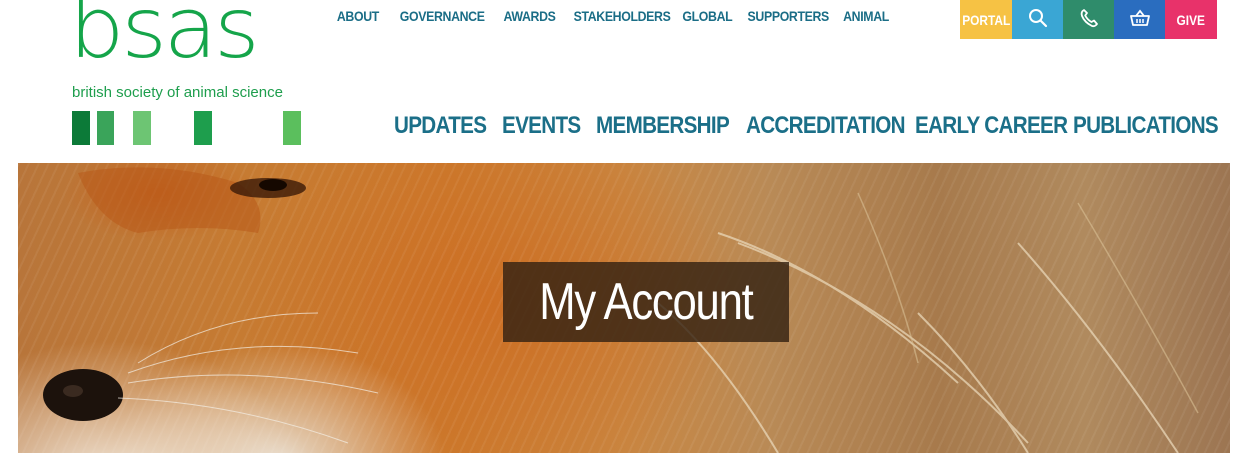 The height and width of the screenshot is (453, 1248). I want to click on logo-wordmark: bsas, so click(164, 38).